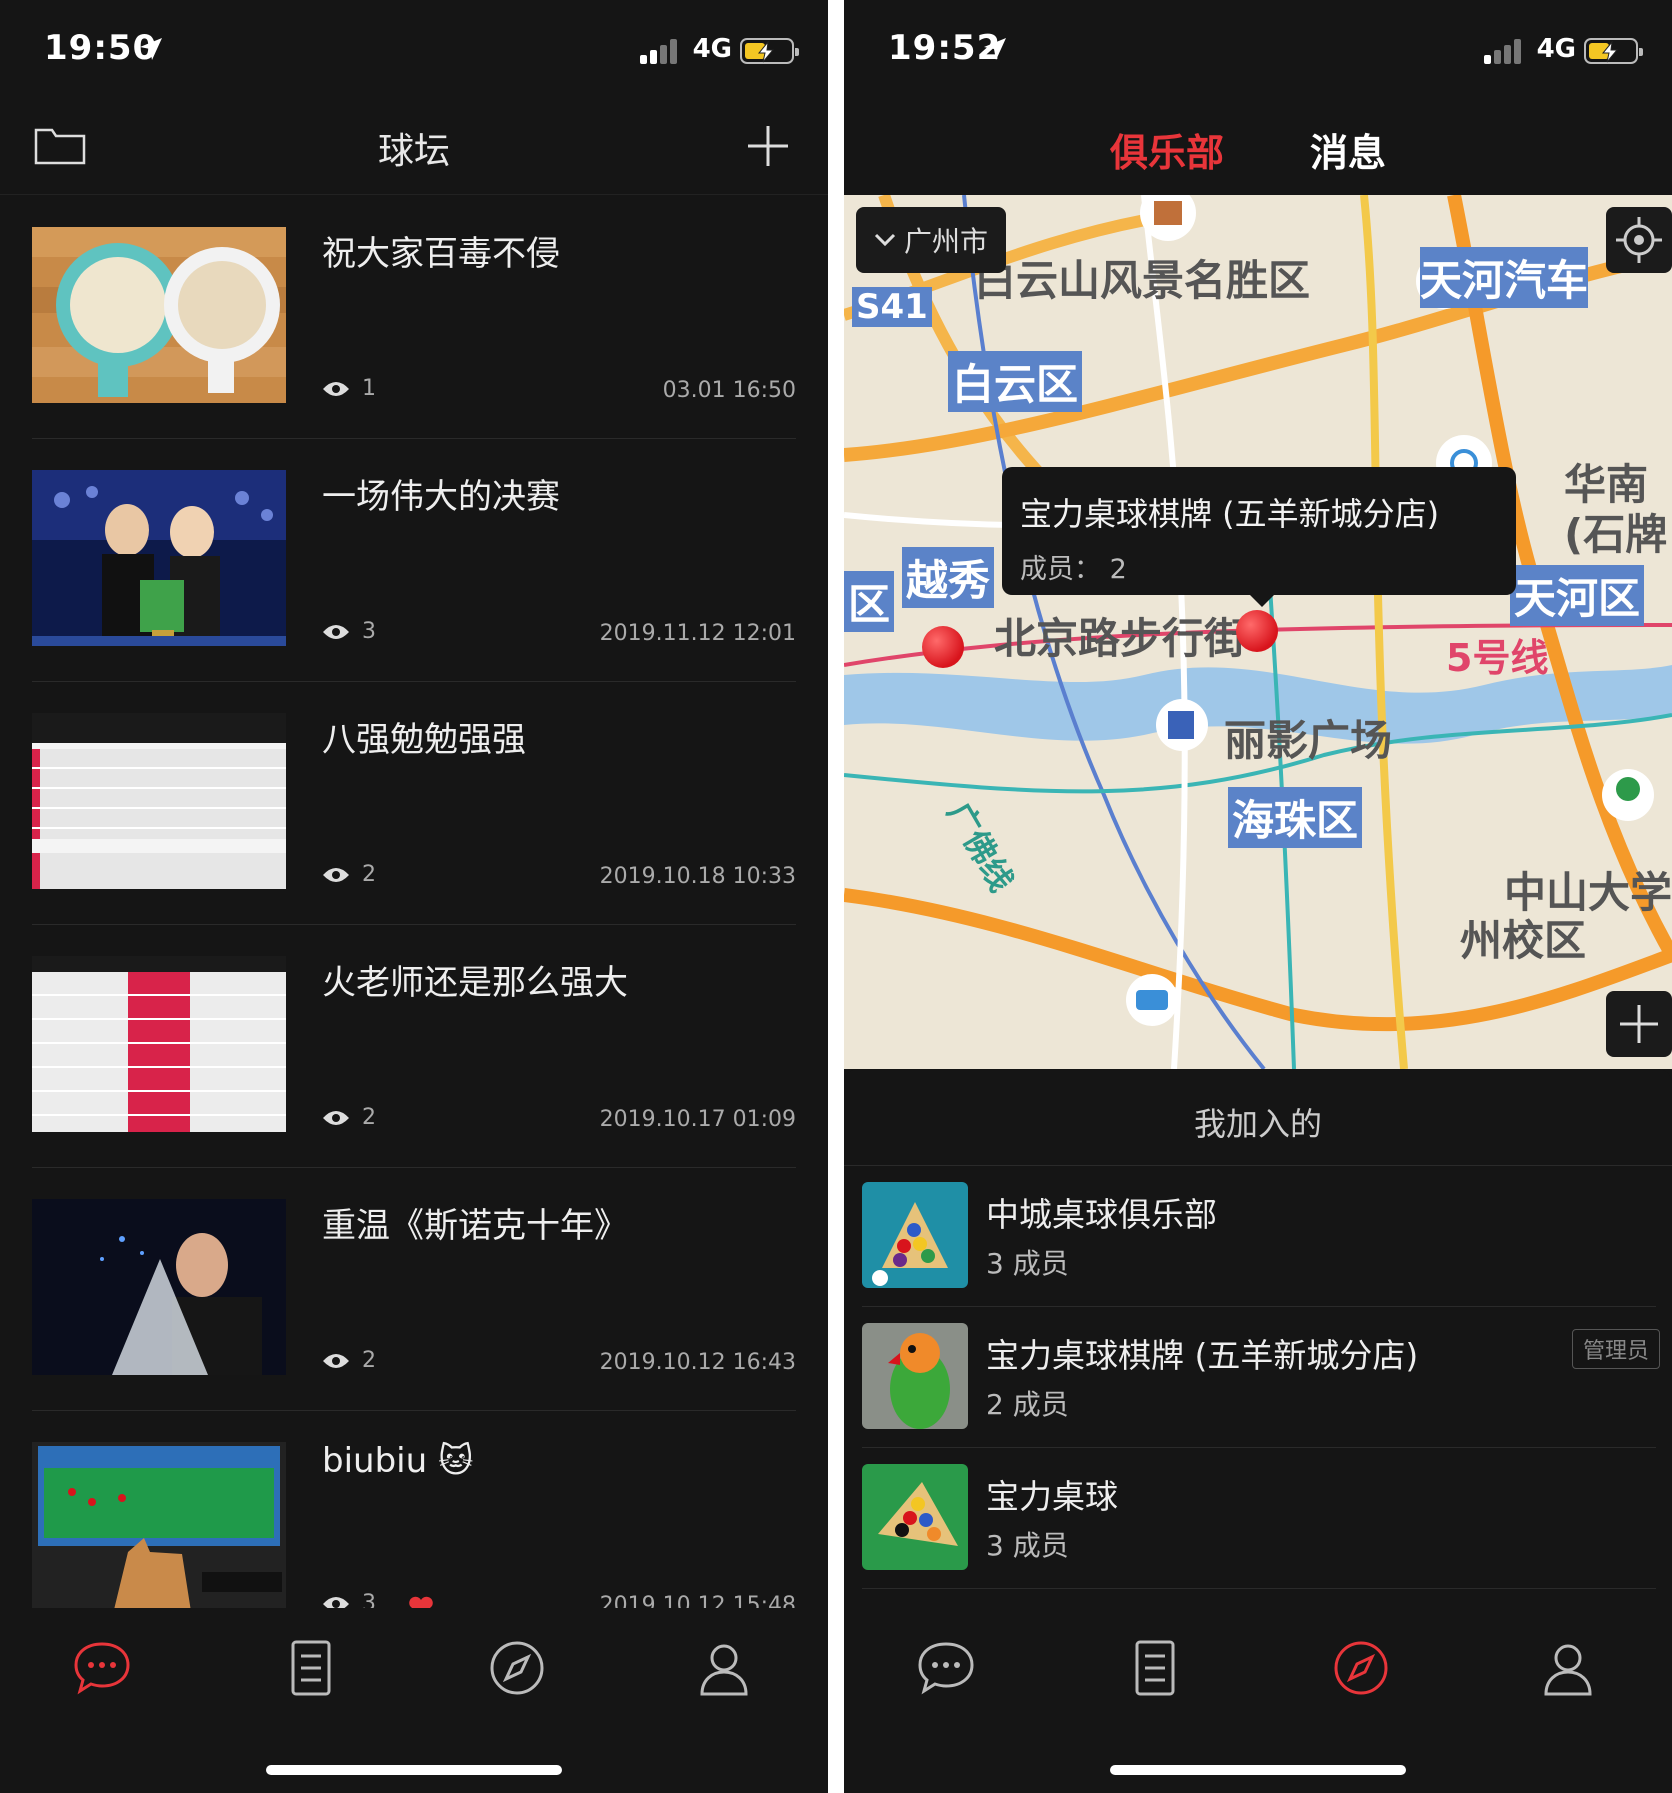 The image size is (1672, 1793). Describe the element at coordinates (1258, 1377) in the screenshot. I see `club-item: 宝力桌球棋牌 (五羊新城分店) 2 成员 管理员` at that location.